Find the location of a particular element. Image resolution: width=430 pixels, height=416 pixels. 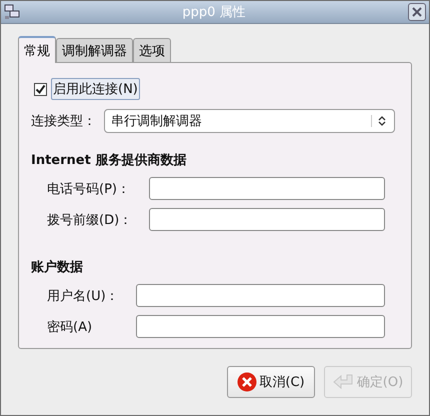

field-label: 拨号前缀(D)： is located at coordinates (90, 220).